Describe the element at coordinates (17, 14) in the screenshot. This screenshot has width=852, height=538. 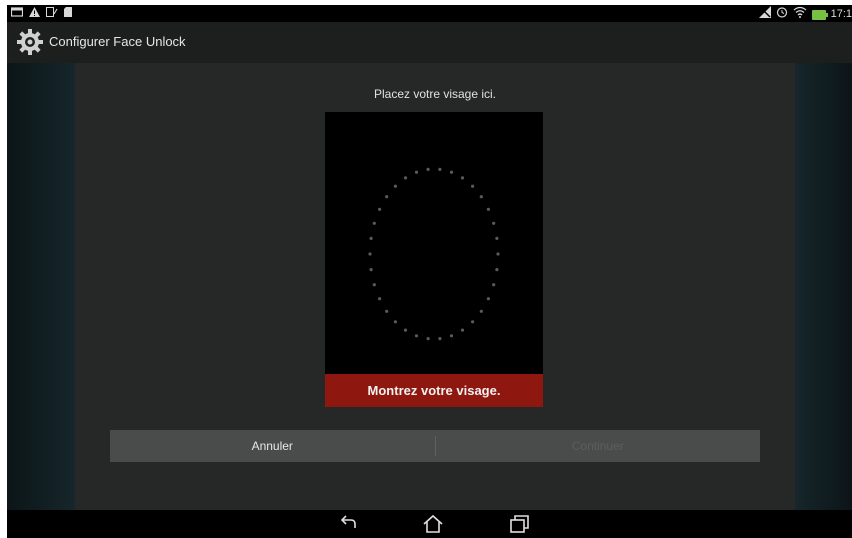
I see `screen-icon` at that location.